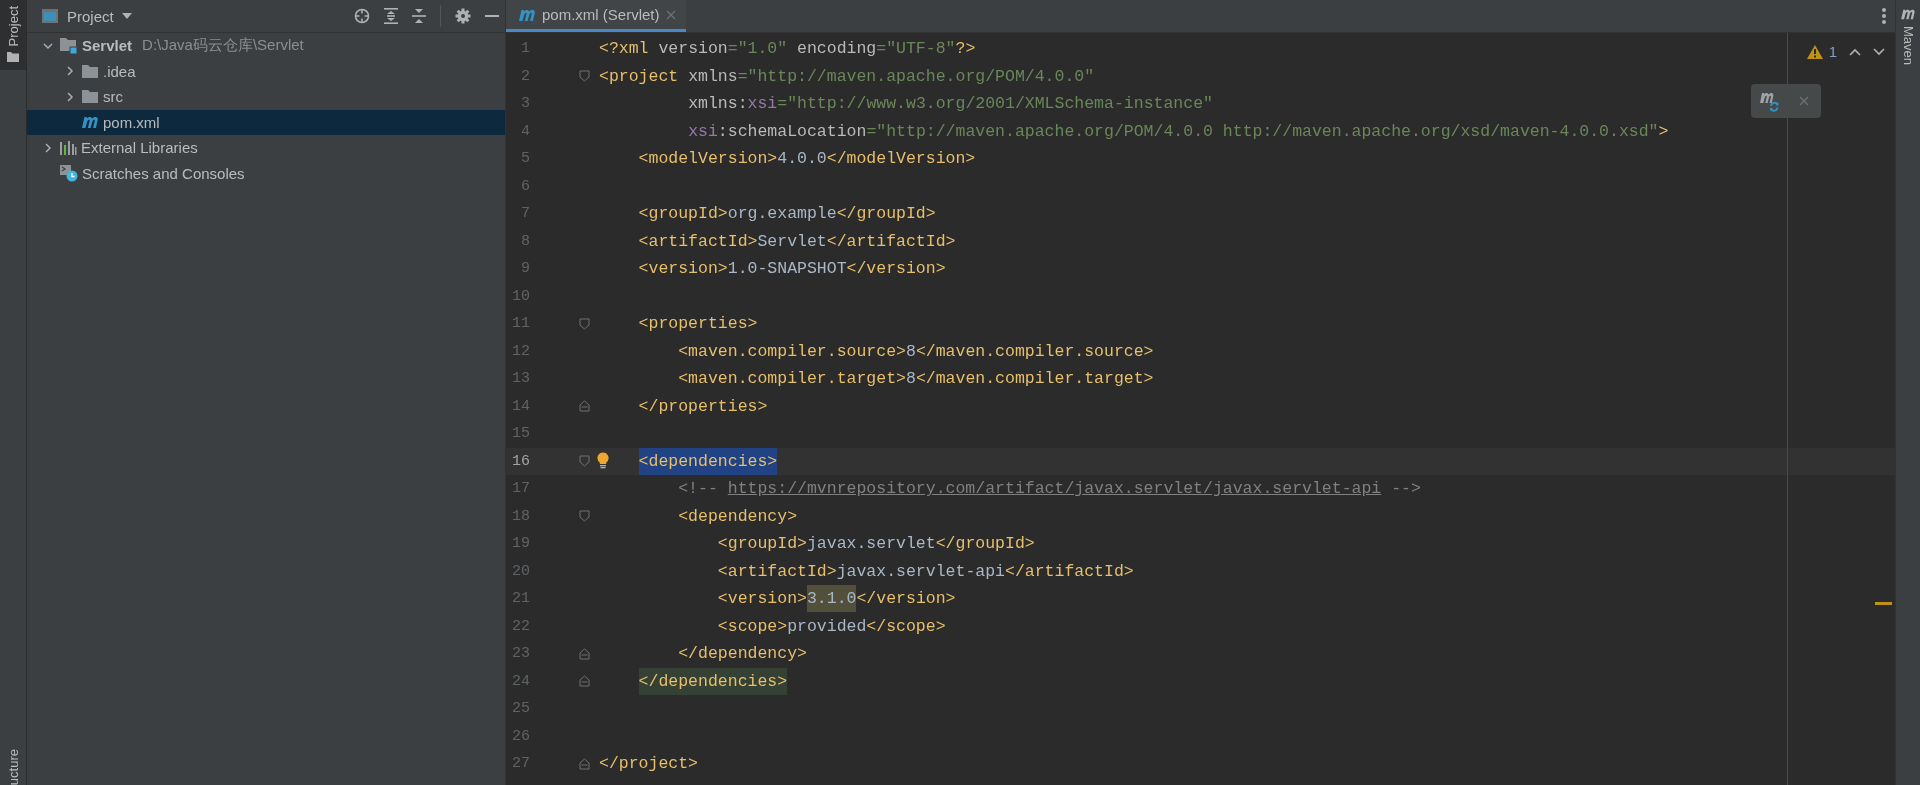 The height and width of the screenshot is (785, 1920). Describe the element at coordinates (831, 626) in the screenshot. I see `code-line: <scope>provided</scope>` at that location.